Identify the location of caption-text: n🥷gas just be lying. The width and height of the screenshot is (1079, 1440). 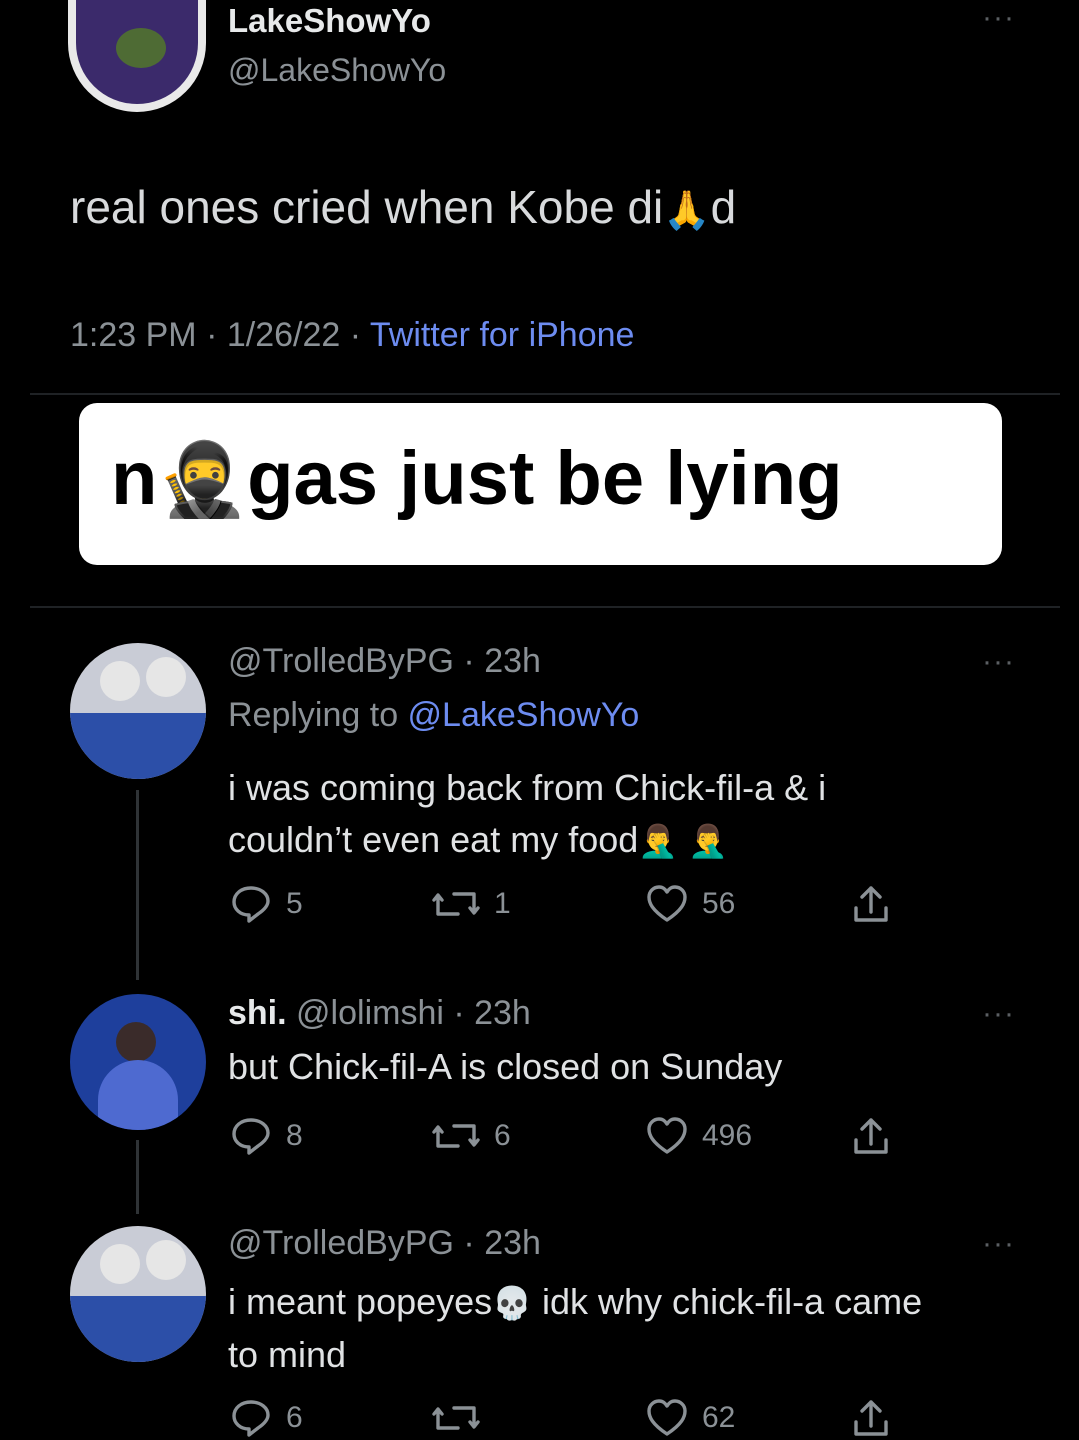
(477, 478).